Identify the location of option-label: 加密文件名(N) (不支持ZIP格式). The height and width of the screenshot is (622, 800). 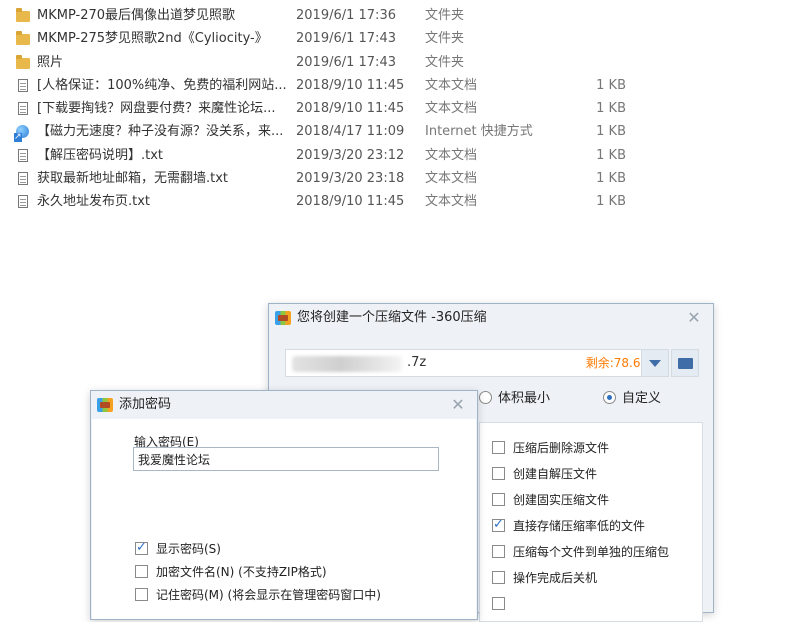
(241, 572).